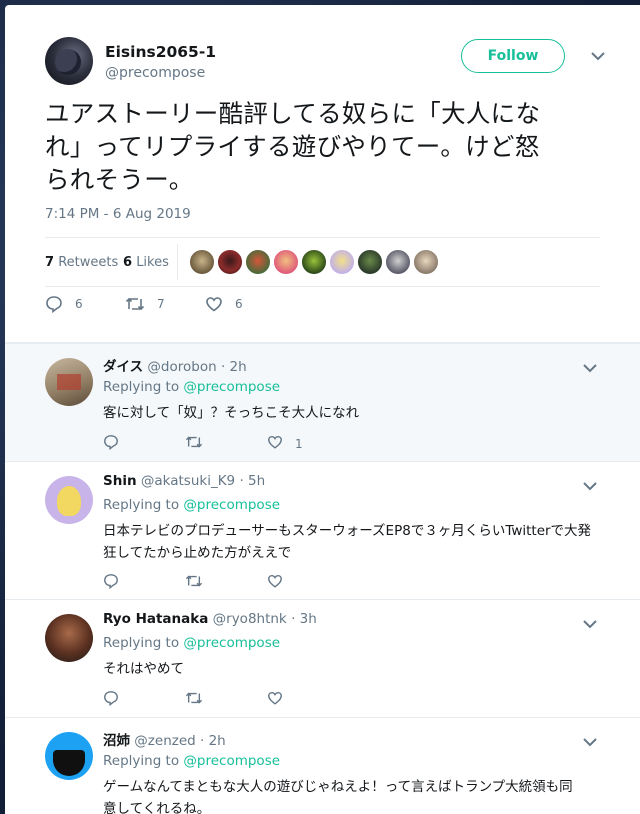 The image size is (640, 814). What do you see at coordinates (210, 619) in the screenshot?
I see `reply-header: Ryo Hatanaka @ryo8htnk · 3h` at bounding box center [210, 619].